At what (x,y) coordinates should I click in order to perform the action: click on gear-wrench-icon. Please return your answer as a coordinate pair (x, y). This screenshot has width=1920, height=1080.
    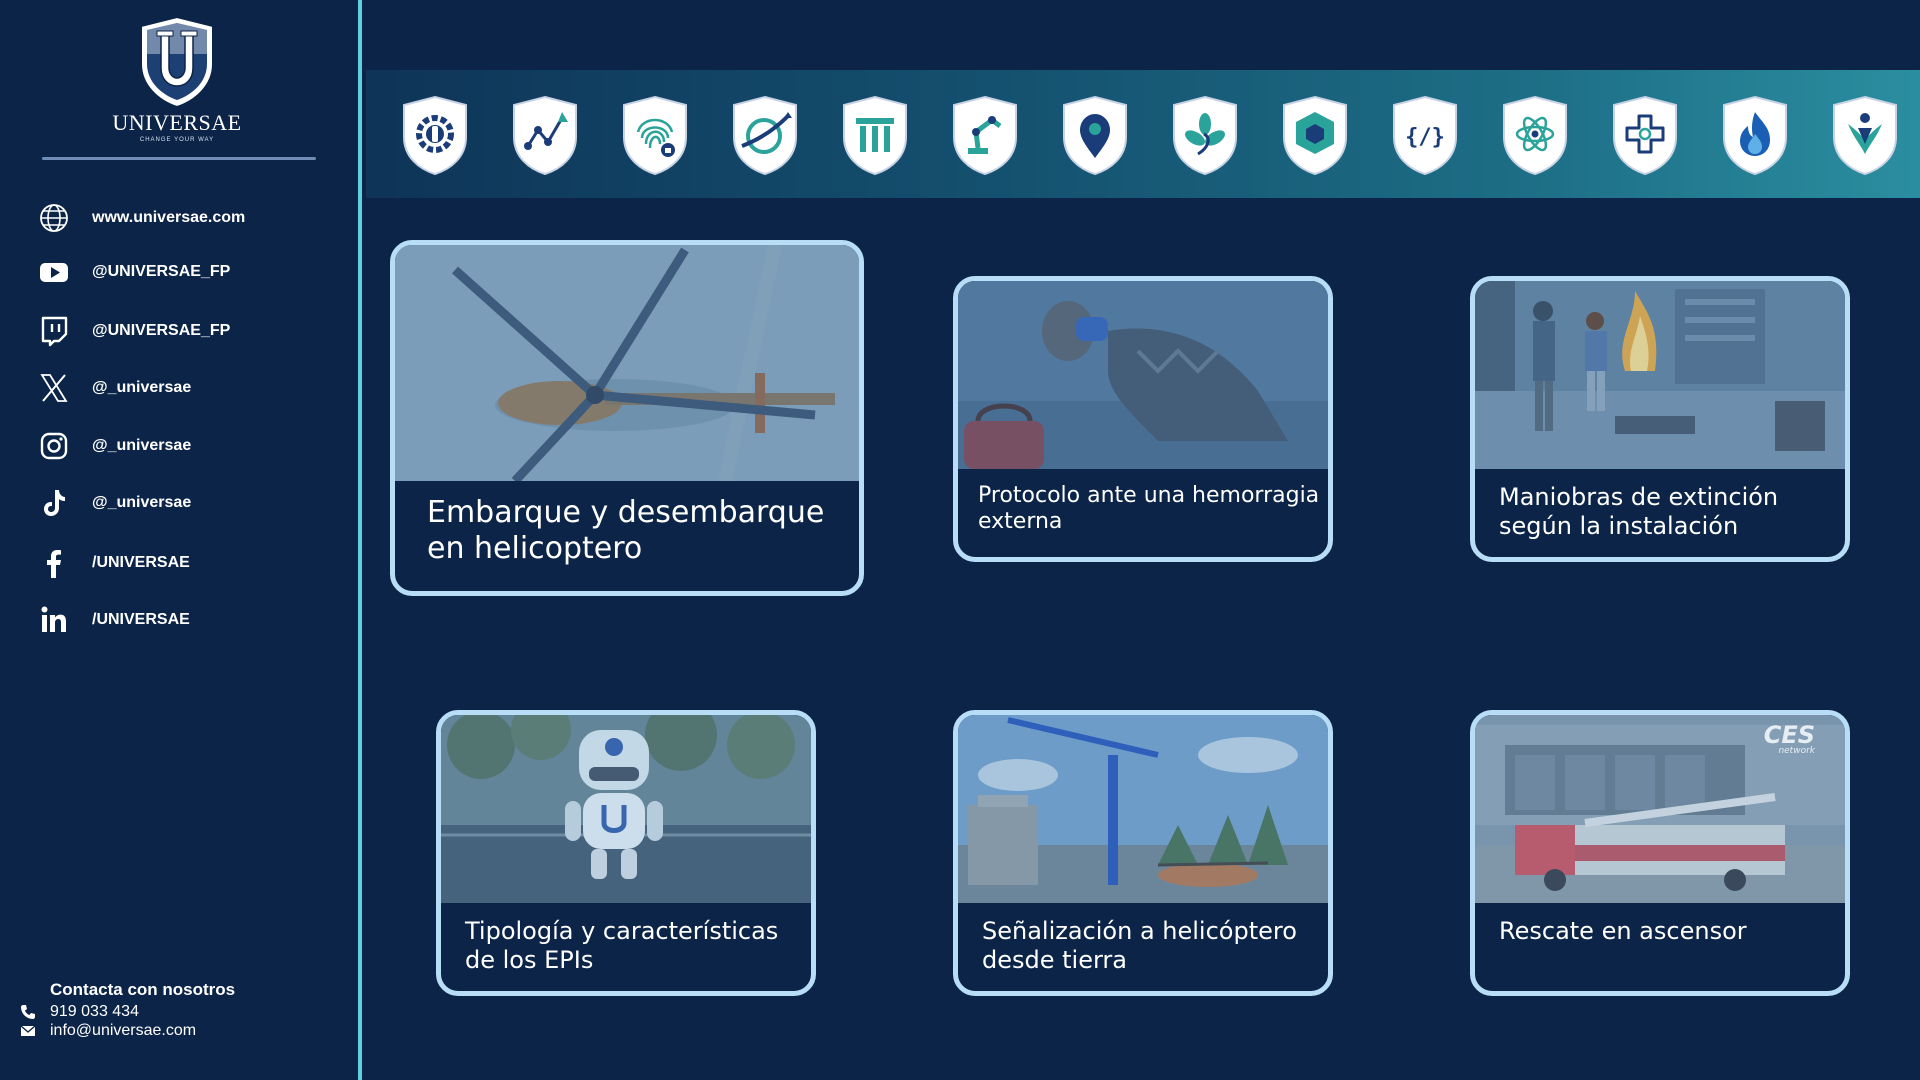
    Looking at the image, I should click on (435, 135).